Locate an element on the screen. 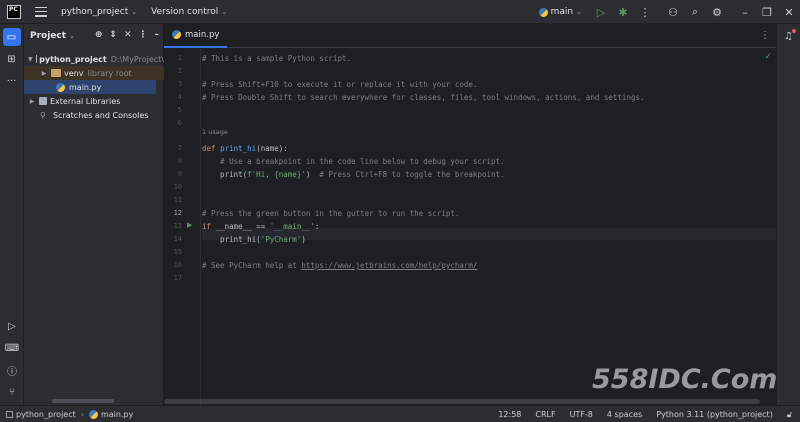 This screenshot has height=422, width=800. project-panel-title: Project is located at coordinates (48, 36).